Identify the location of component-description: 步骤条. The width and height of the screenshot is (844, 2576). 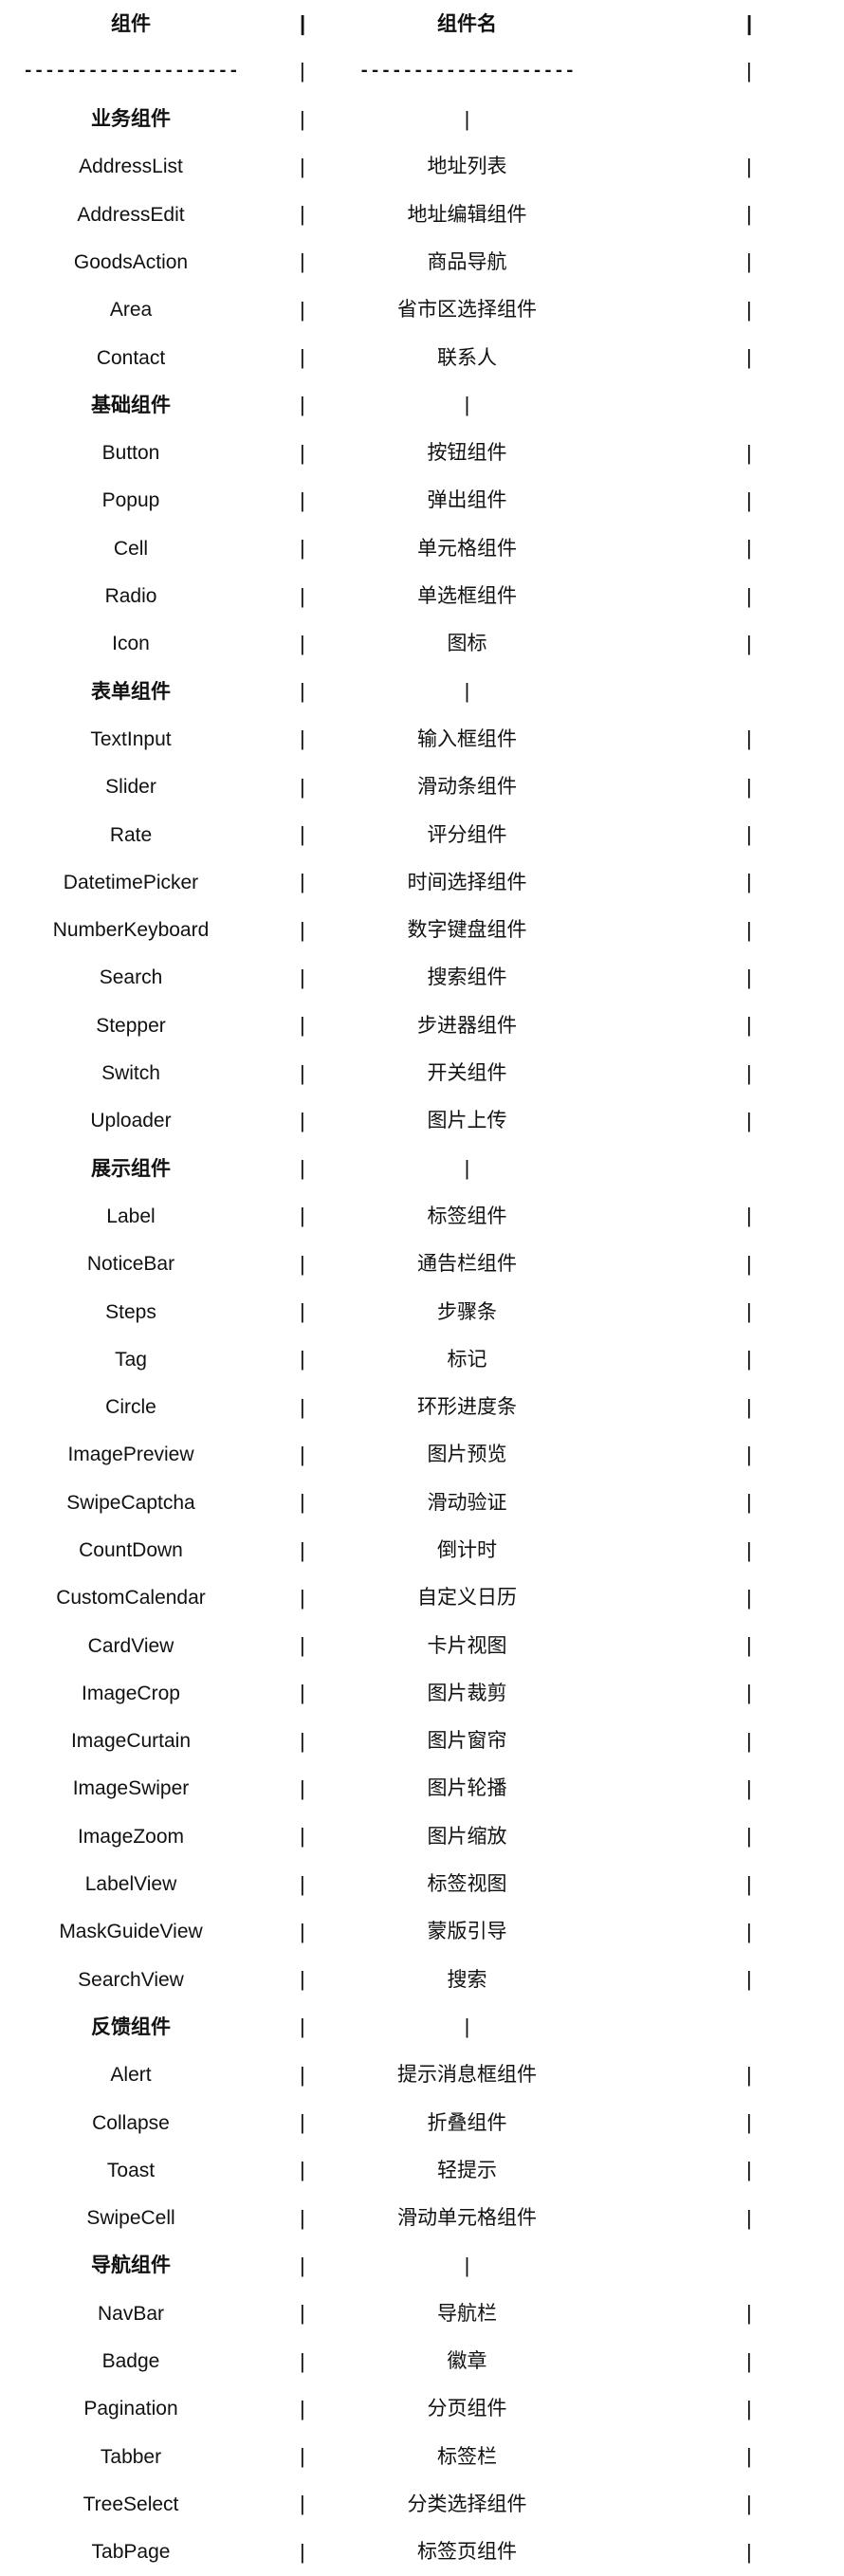
(467, 1311).